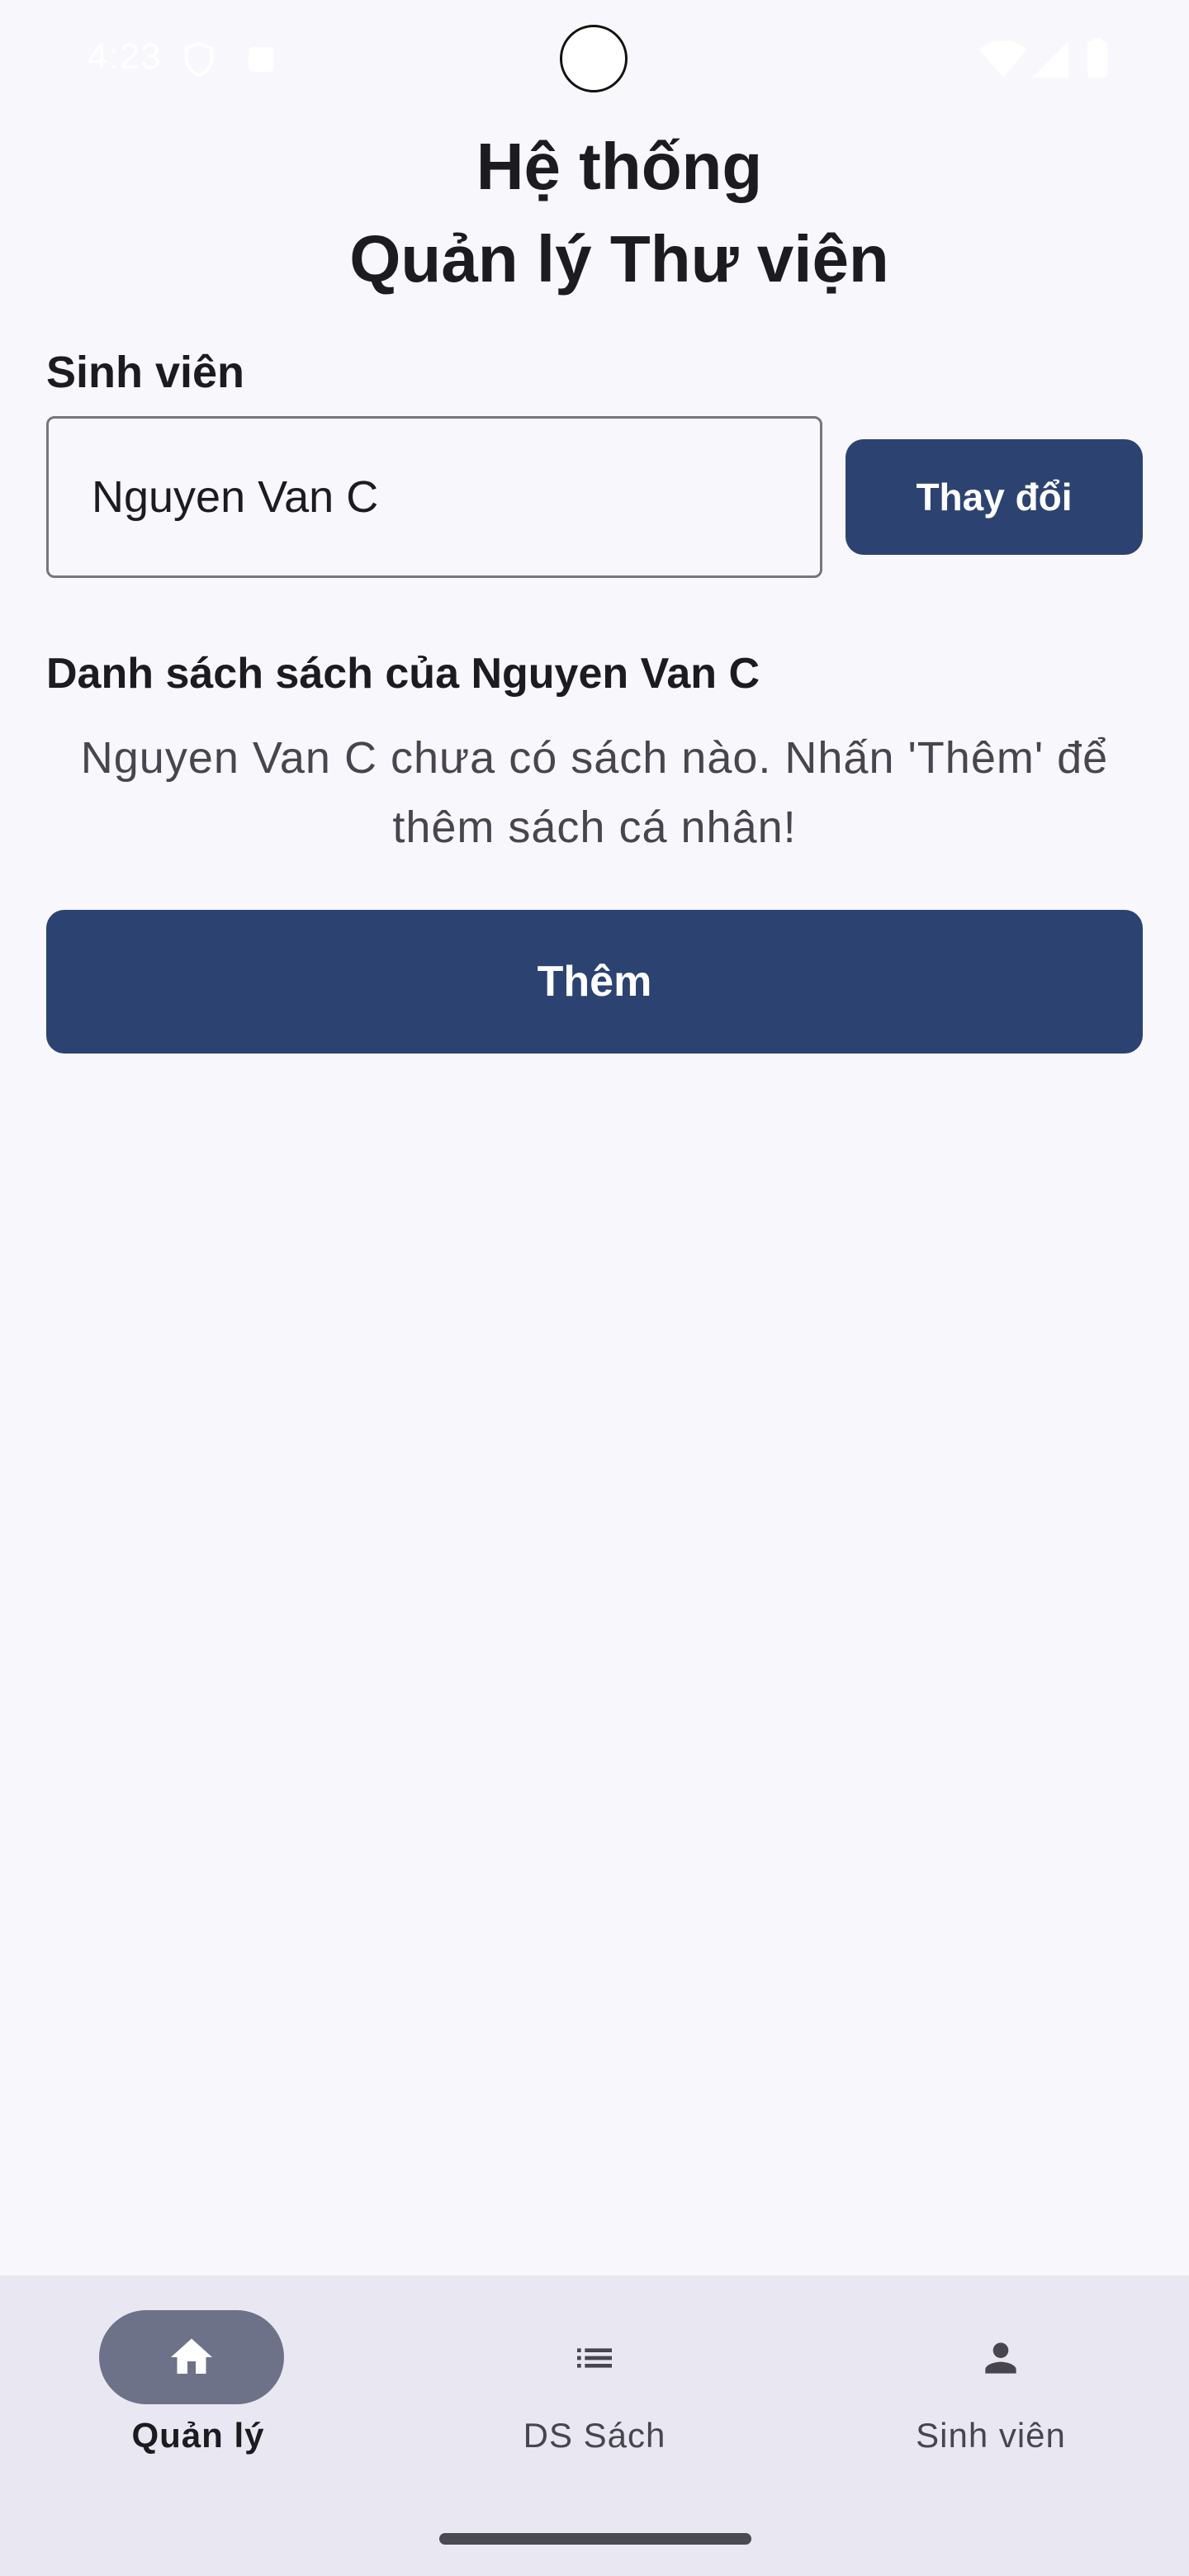 The image size is (1189, 2576). I want to click on student-input, so click(434, 497).